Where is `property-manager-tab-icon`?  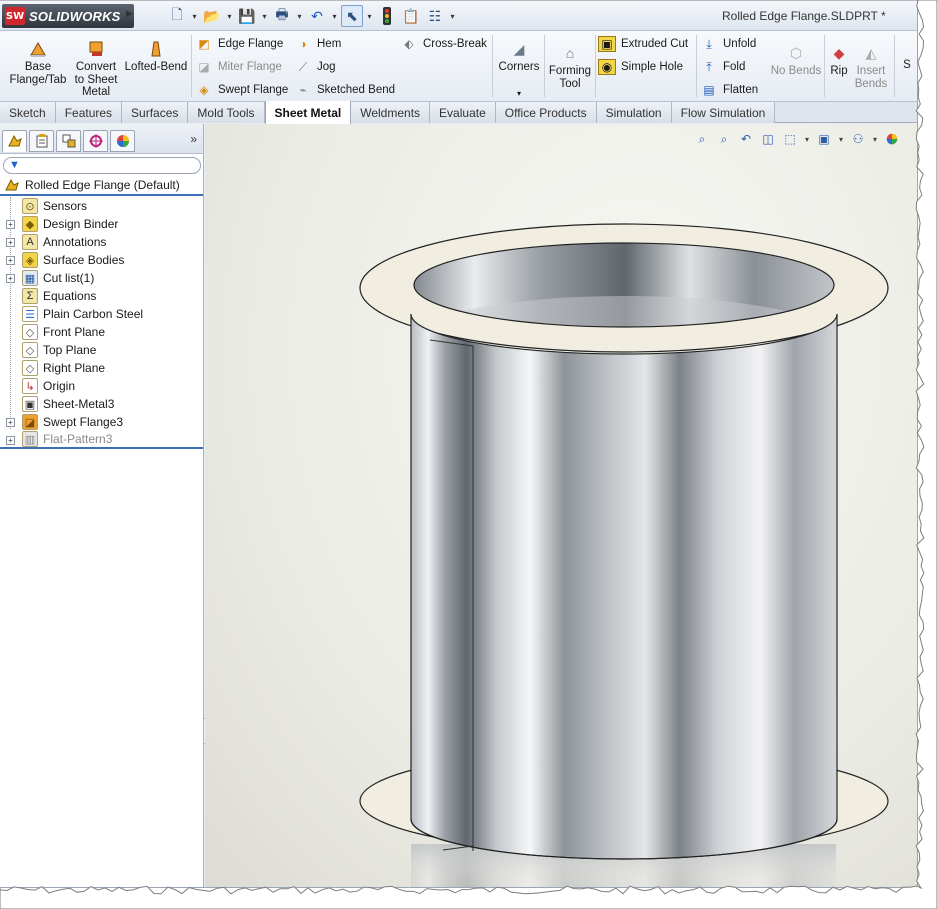
property-manager-tab-icon is located at coordinates (41, 141).